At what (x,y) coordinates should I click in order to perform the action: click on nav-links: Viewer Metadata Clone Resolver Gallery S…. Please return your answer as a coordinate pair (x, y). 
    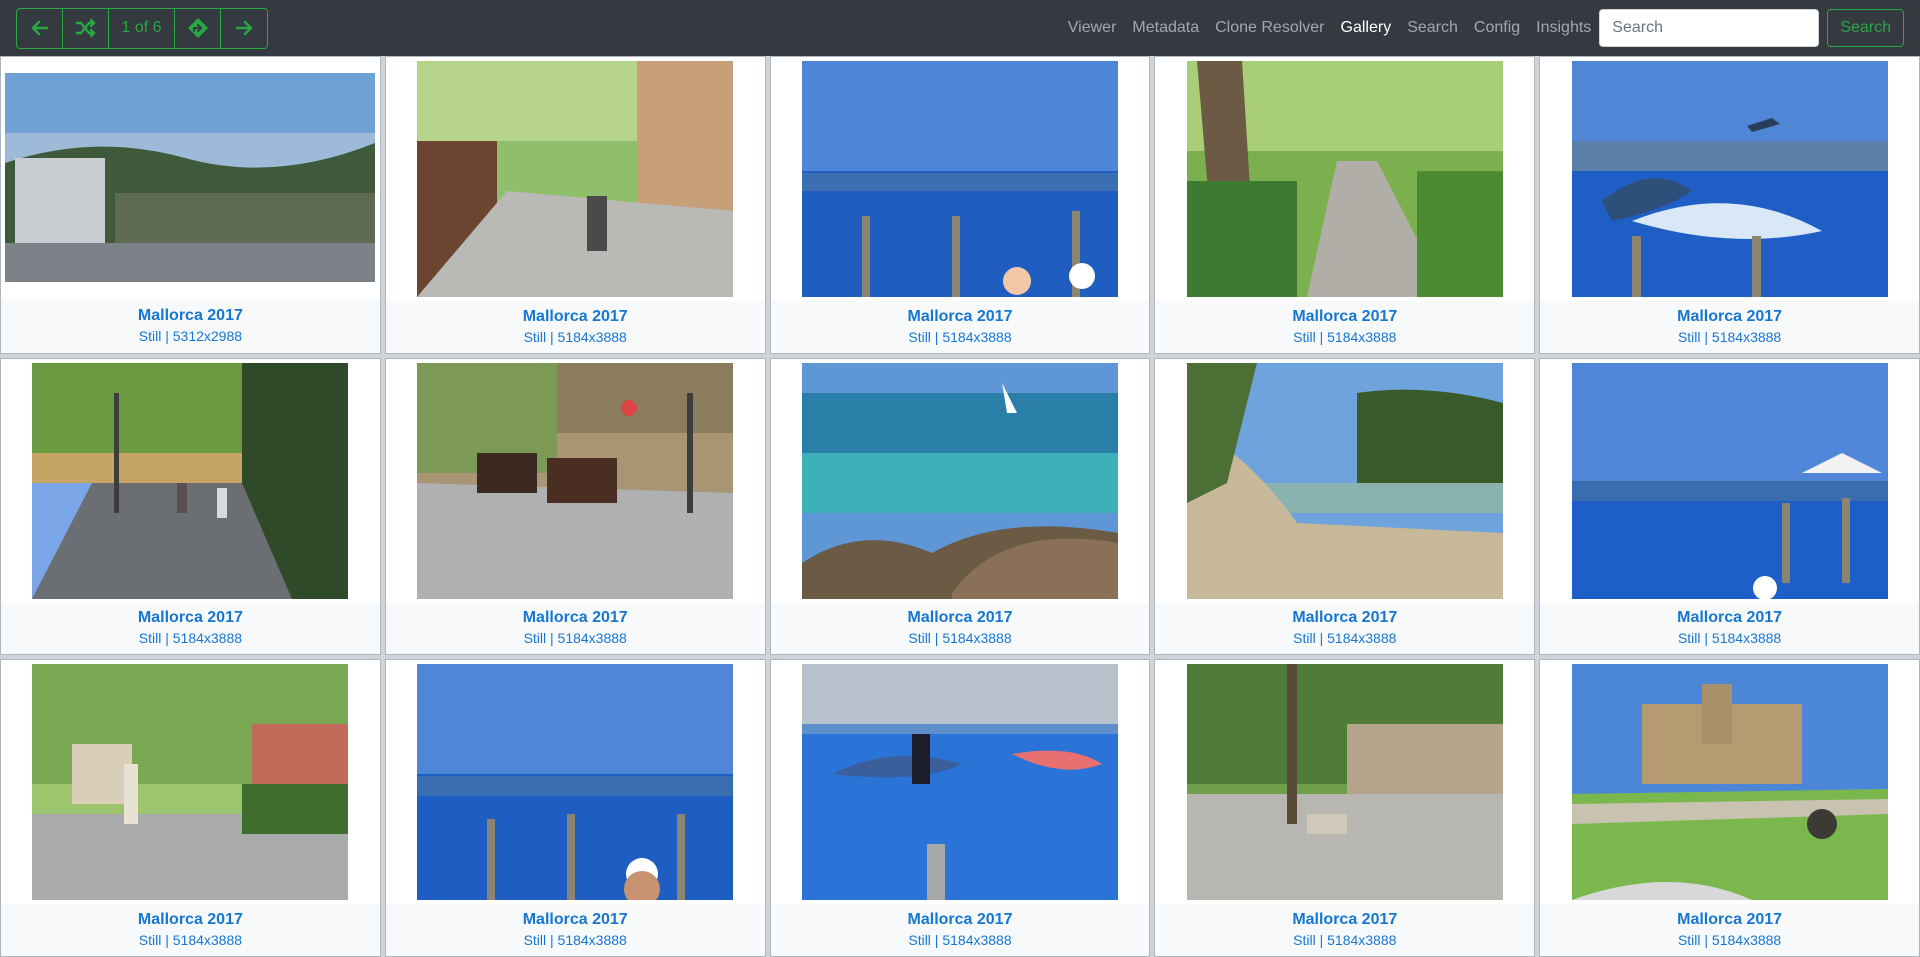
    Looking at the image, I should click on (1486, 28).